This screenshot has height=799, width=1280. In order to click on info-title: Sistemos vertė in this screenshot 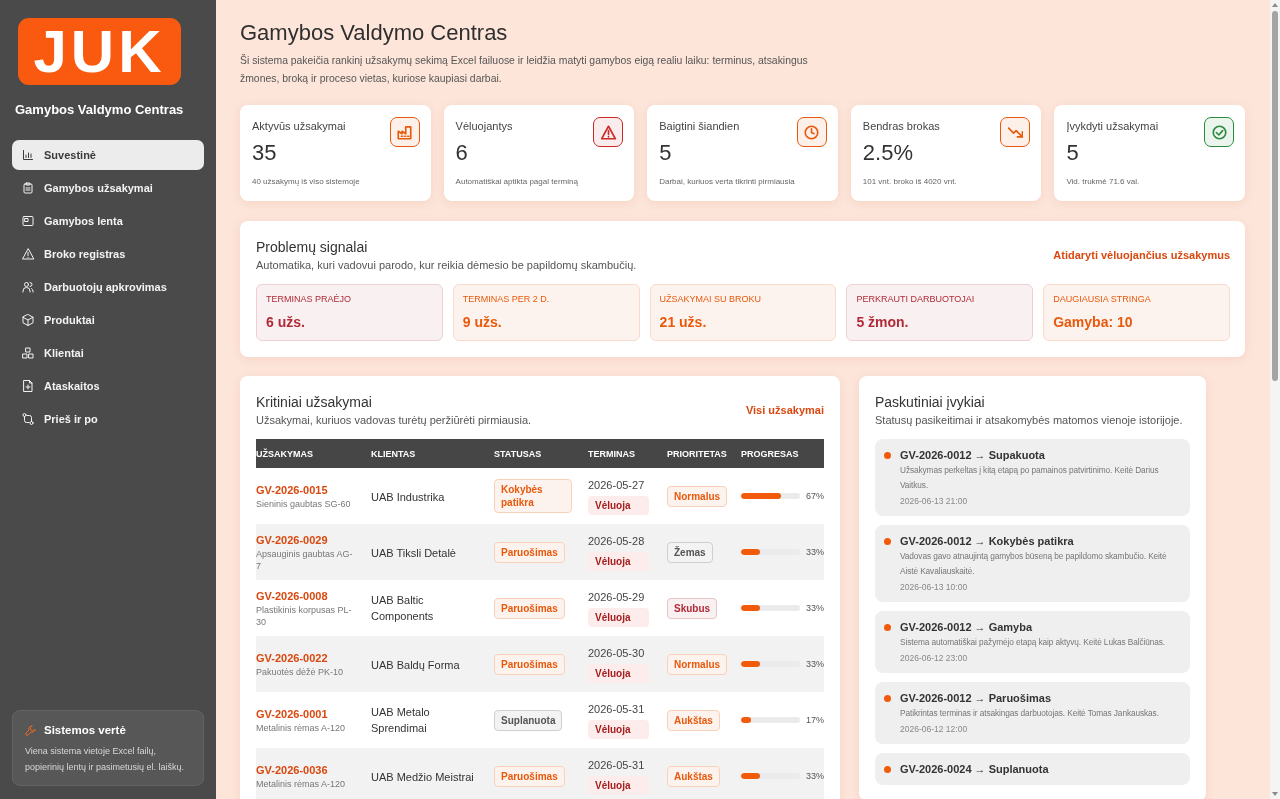, I will do `click(85, 730)`.